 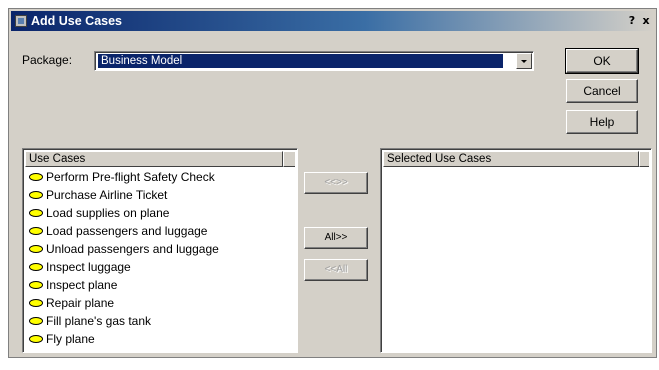 I want to click on list-item: Load passengers and luggage, so click(x=123, y=231).